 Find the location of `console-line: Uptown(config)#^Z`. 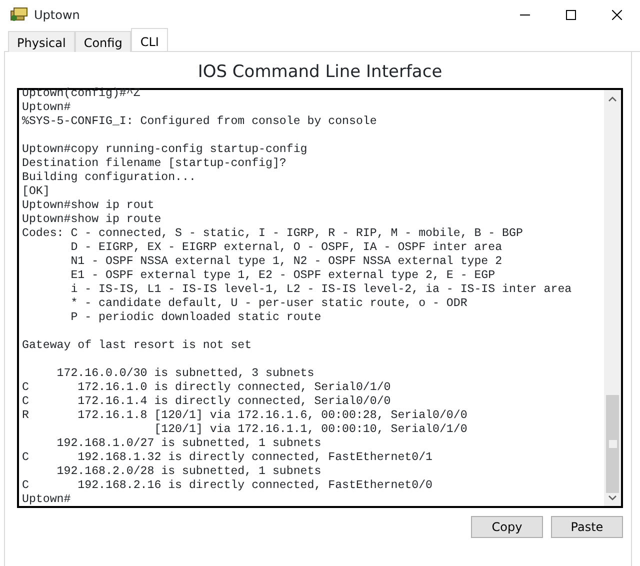

console-line: Uptown(config)#^Z is located at coordinates (82, 94).